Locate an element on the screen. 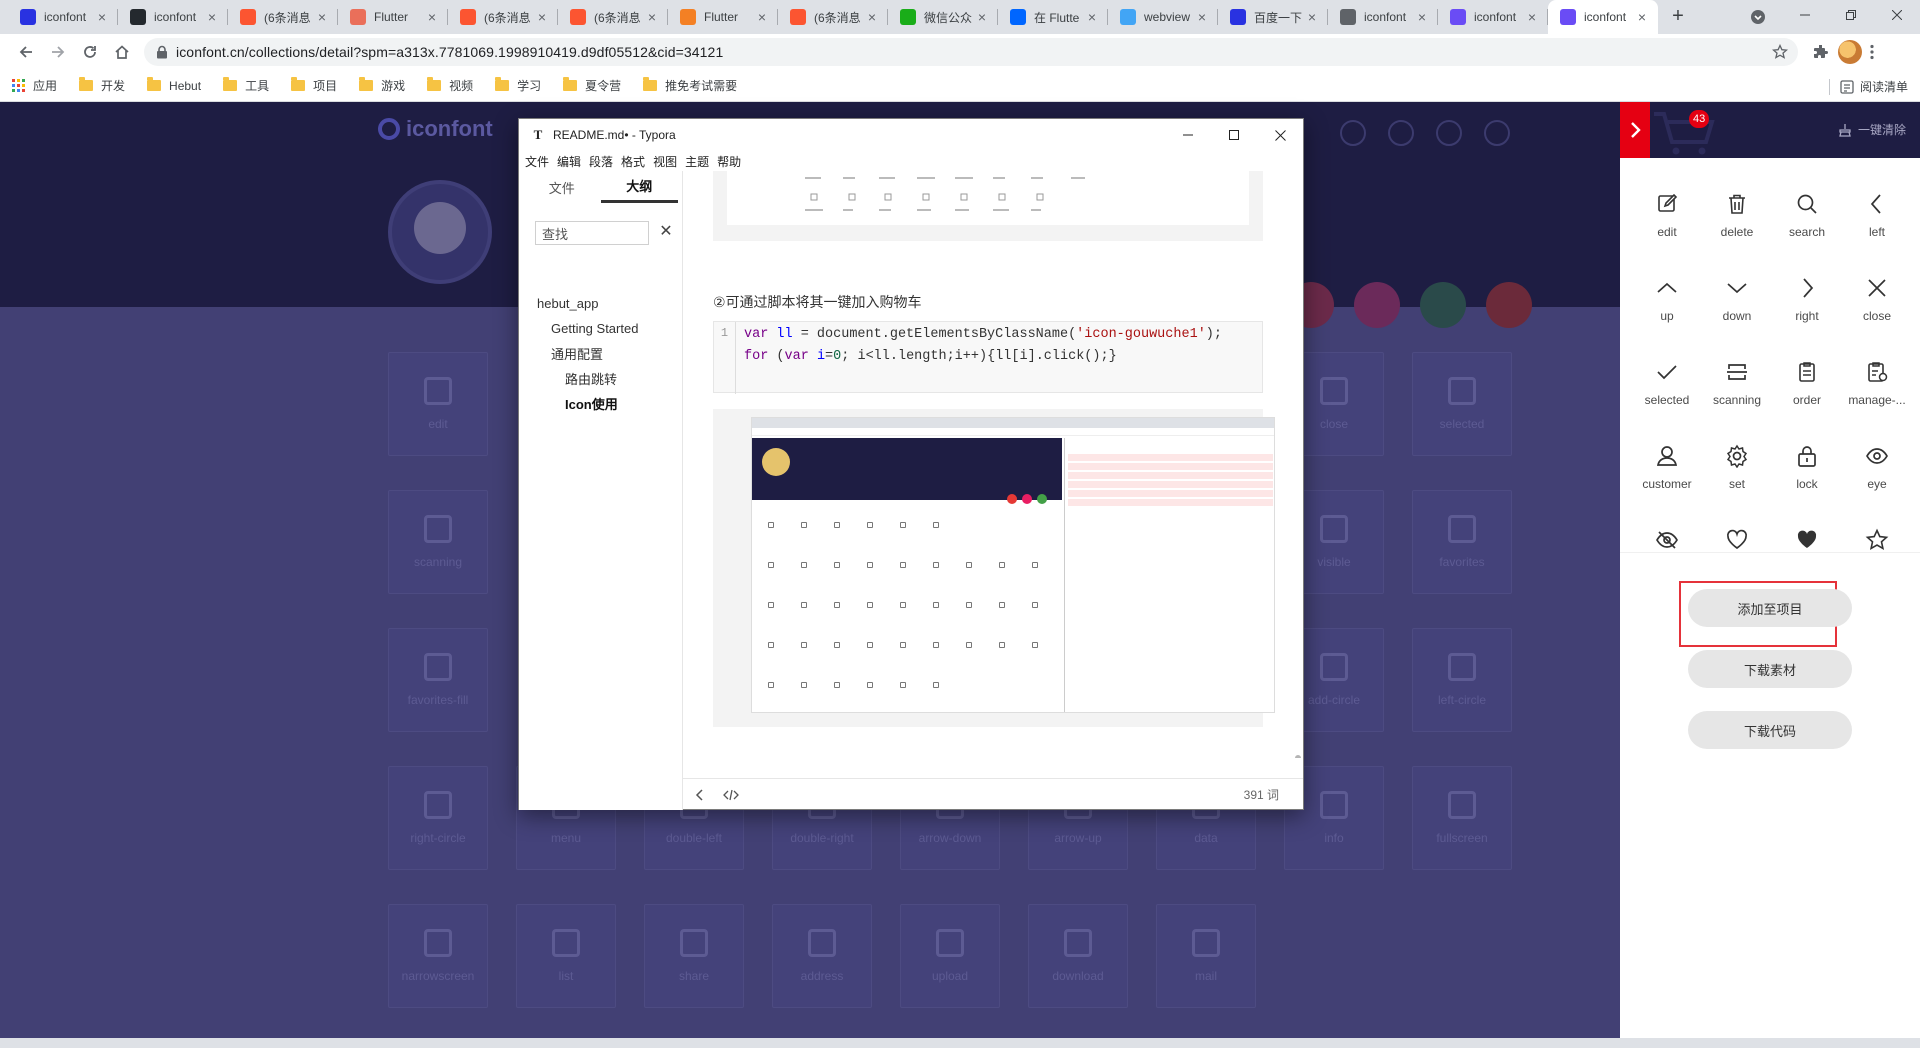  home-button is located at coordinates (122, 52).